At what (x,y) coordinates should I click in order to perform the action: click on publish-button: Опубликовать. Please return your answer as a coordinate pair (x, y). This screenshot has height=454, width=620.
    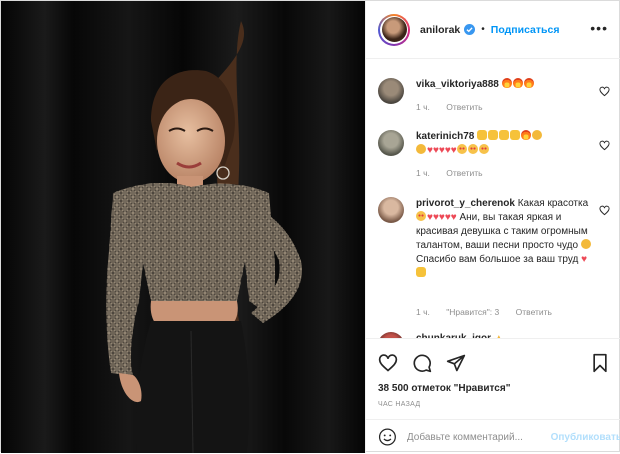
    Looking at the image, I should click on (585, 437).